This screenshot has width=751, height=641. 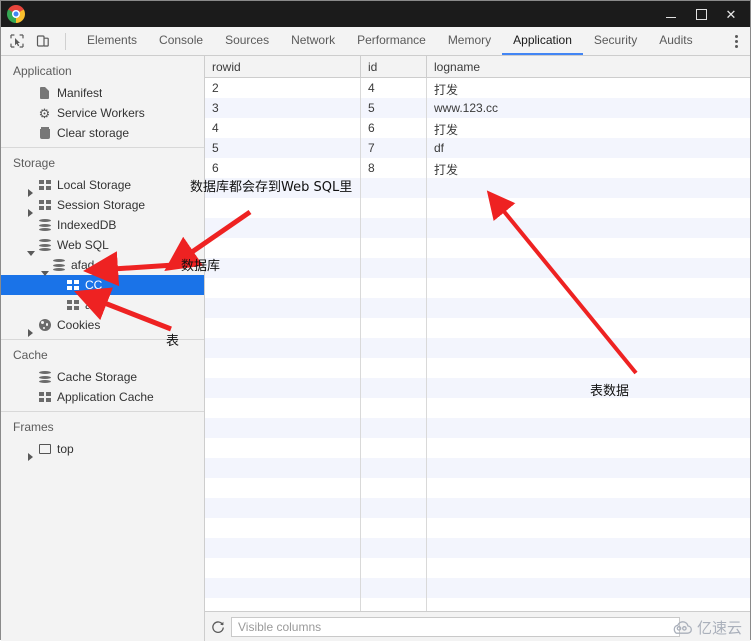 What do you see at coordinates (112, 41) in the screenshot?
I see `tab-elements: Elements` at bounding box center [112, 41].